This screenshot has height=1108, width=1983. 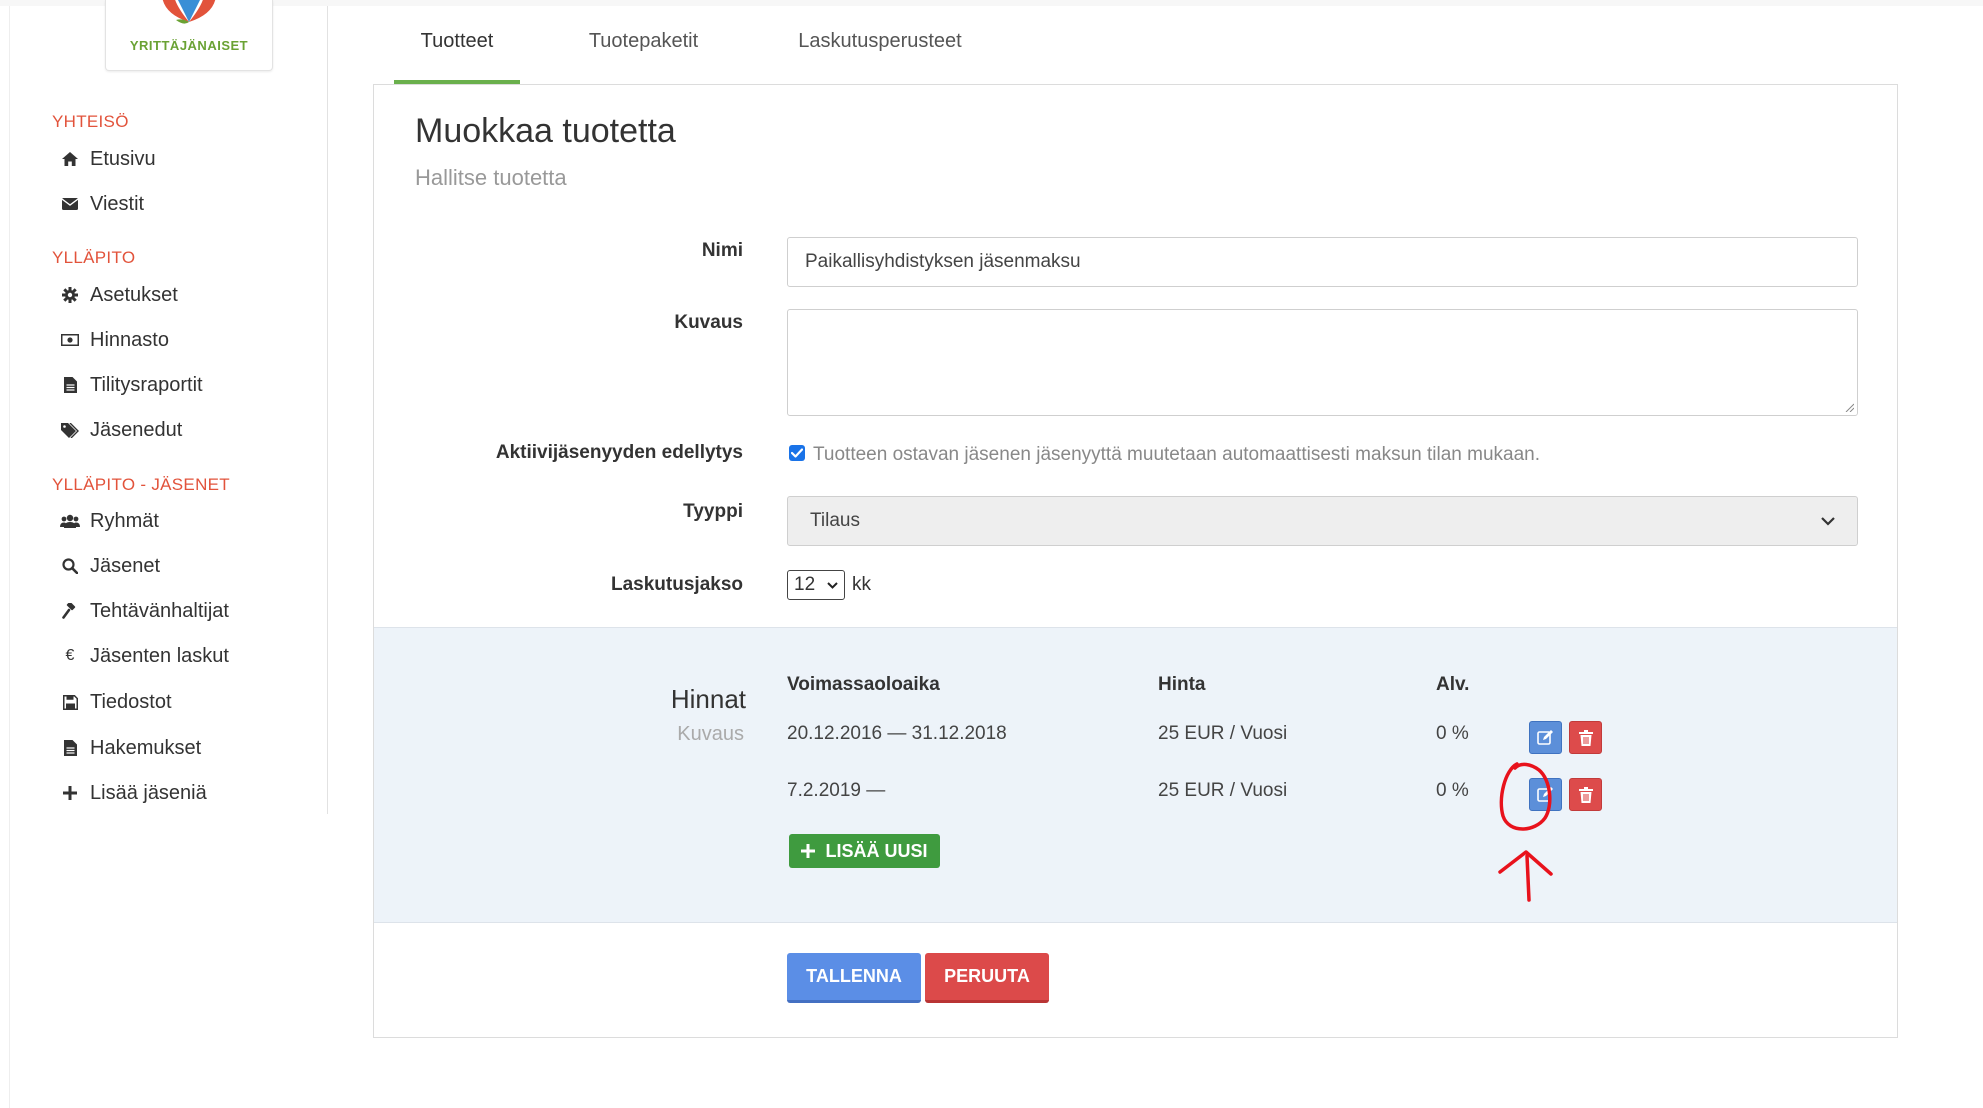 What do you see at coordinates (189, 45) in the screenshot?
I see `logo-text: YRITTÄJÄNAISET` at bounding box center [189, 45].